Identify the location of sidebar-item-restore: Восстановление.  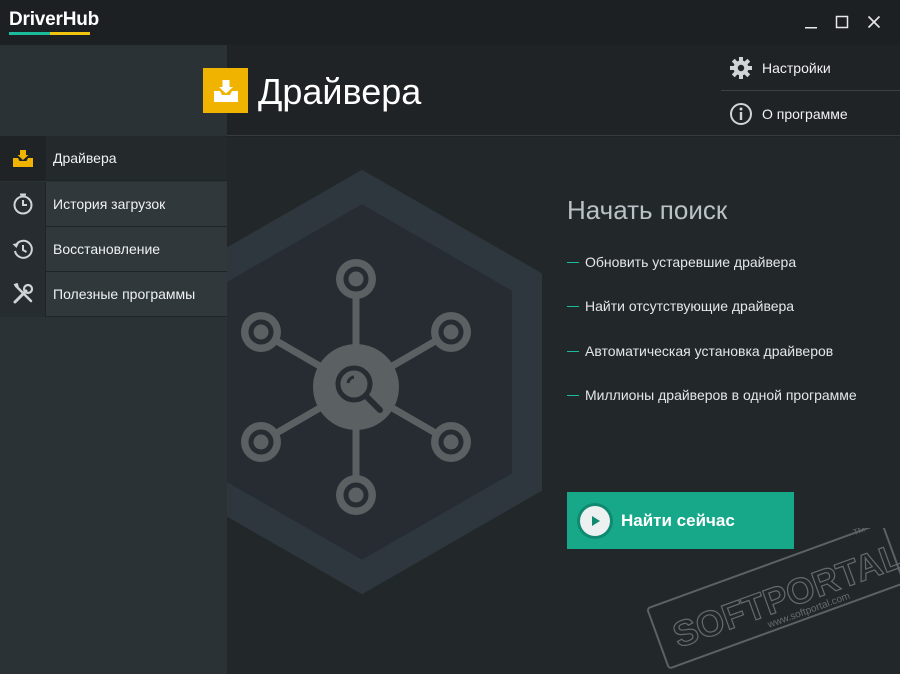
(113, 249).